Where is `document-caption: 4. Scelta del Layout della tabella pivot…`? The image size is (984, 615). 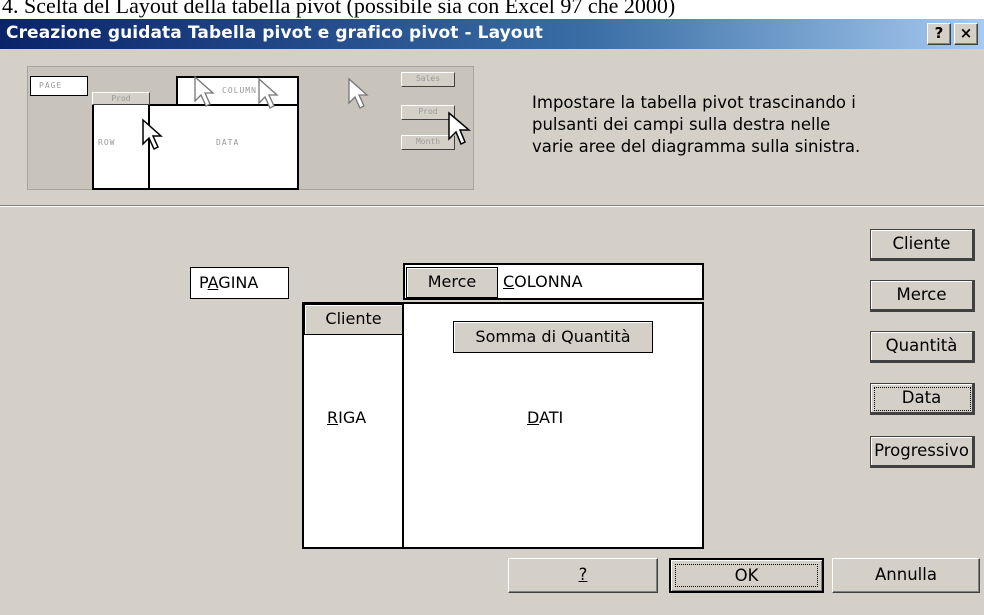 document-caption: 4. Scelta del Layout della tabella pivot… is located at coordinates (339, 9).